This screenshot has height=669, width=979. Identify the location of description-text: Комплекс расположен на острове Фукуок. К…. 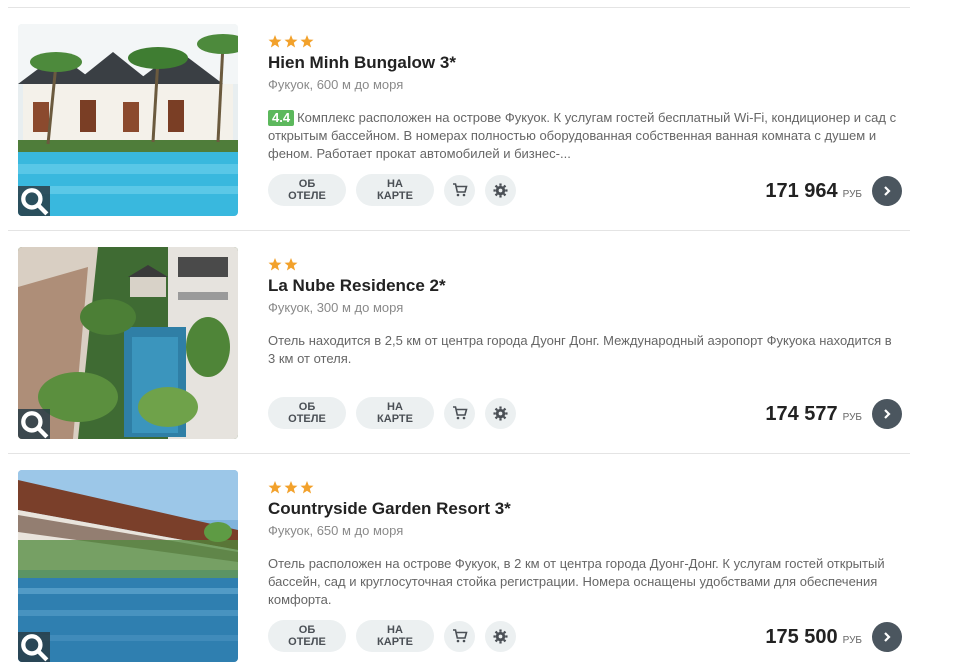
(582, 135).